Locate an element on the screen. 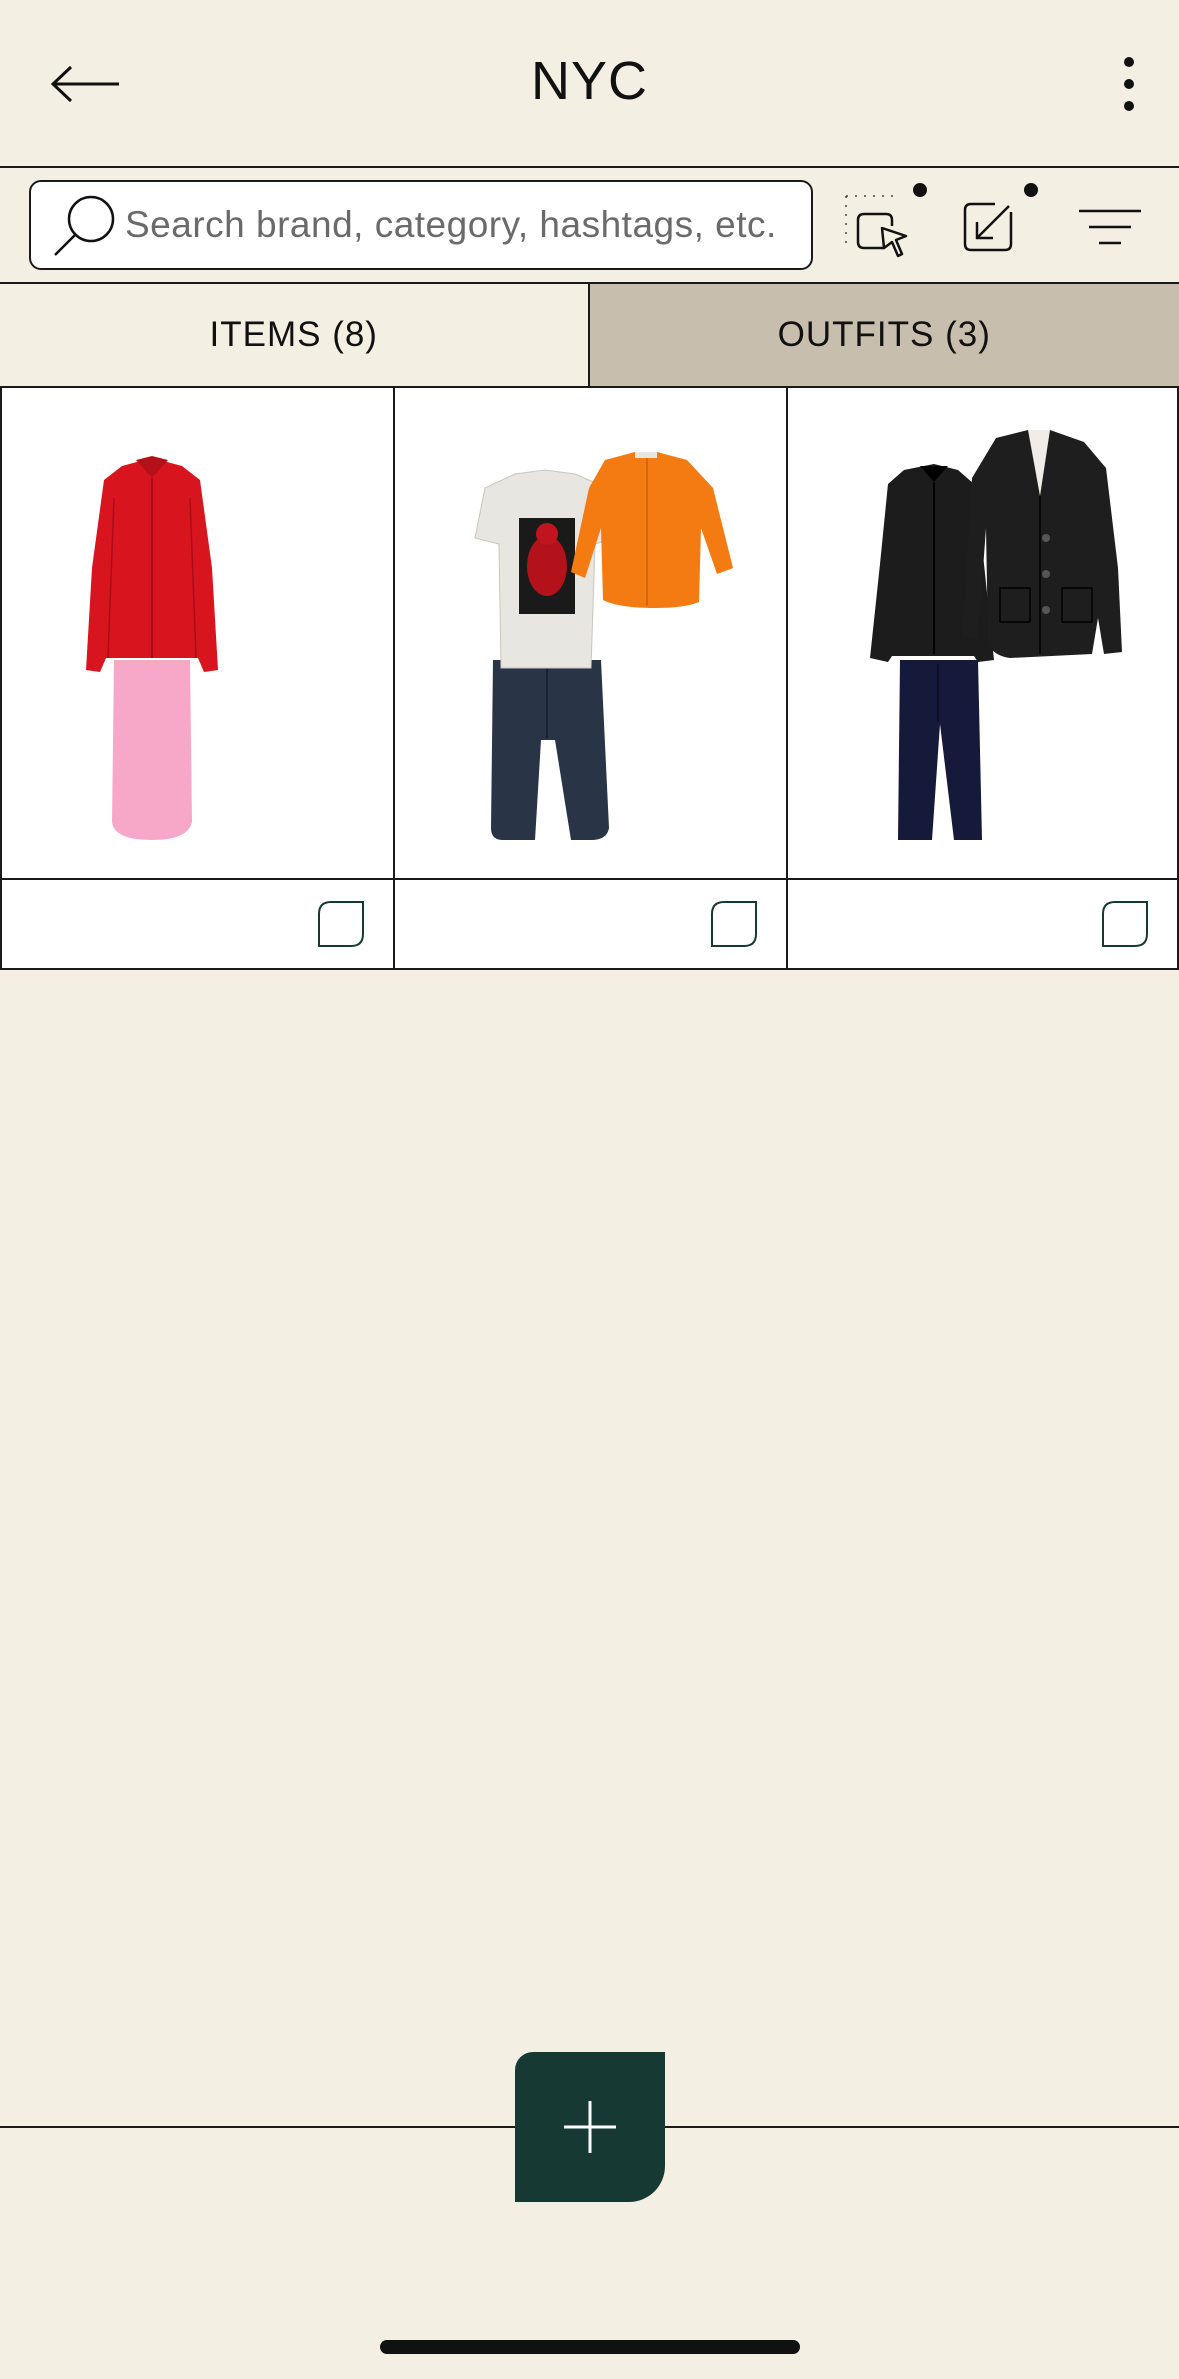 The image size is (1179, 2379). select-button is located at coordinates (885, 227).